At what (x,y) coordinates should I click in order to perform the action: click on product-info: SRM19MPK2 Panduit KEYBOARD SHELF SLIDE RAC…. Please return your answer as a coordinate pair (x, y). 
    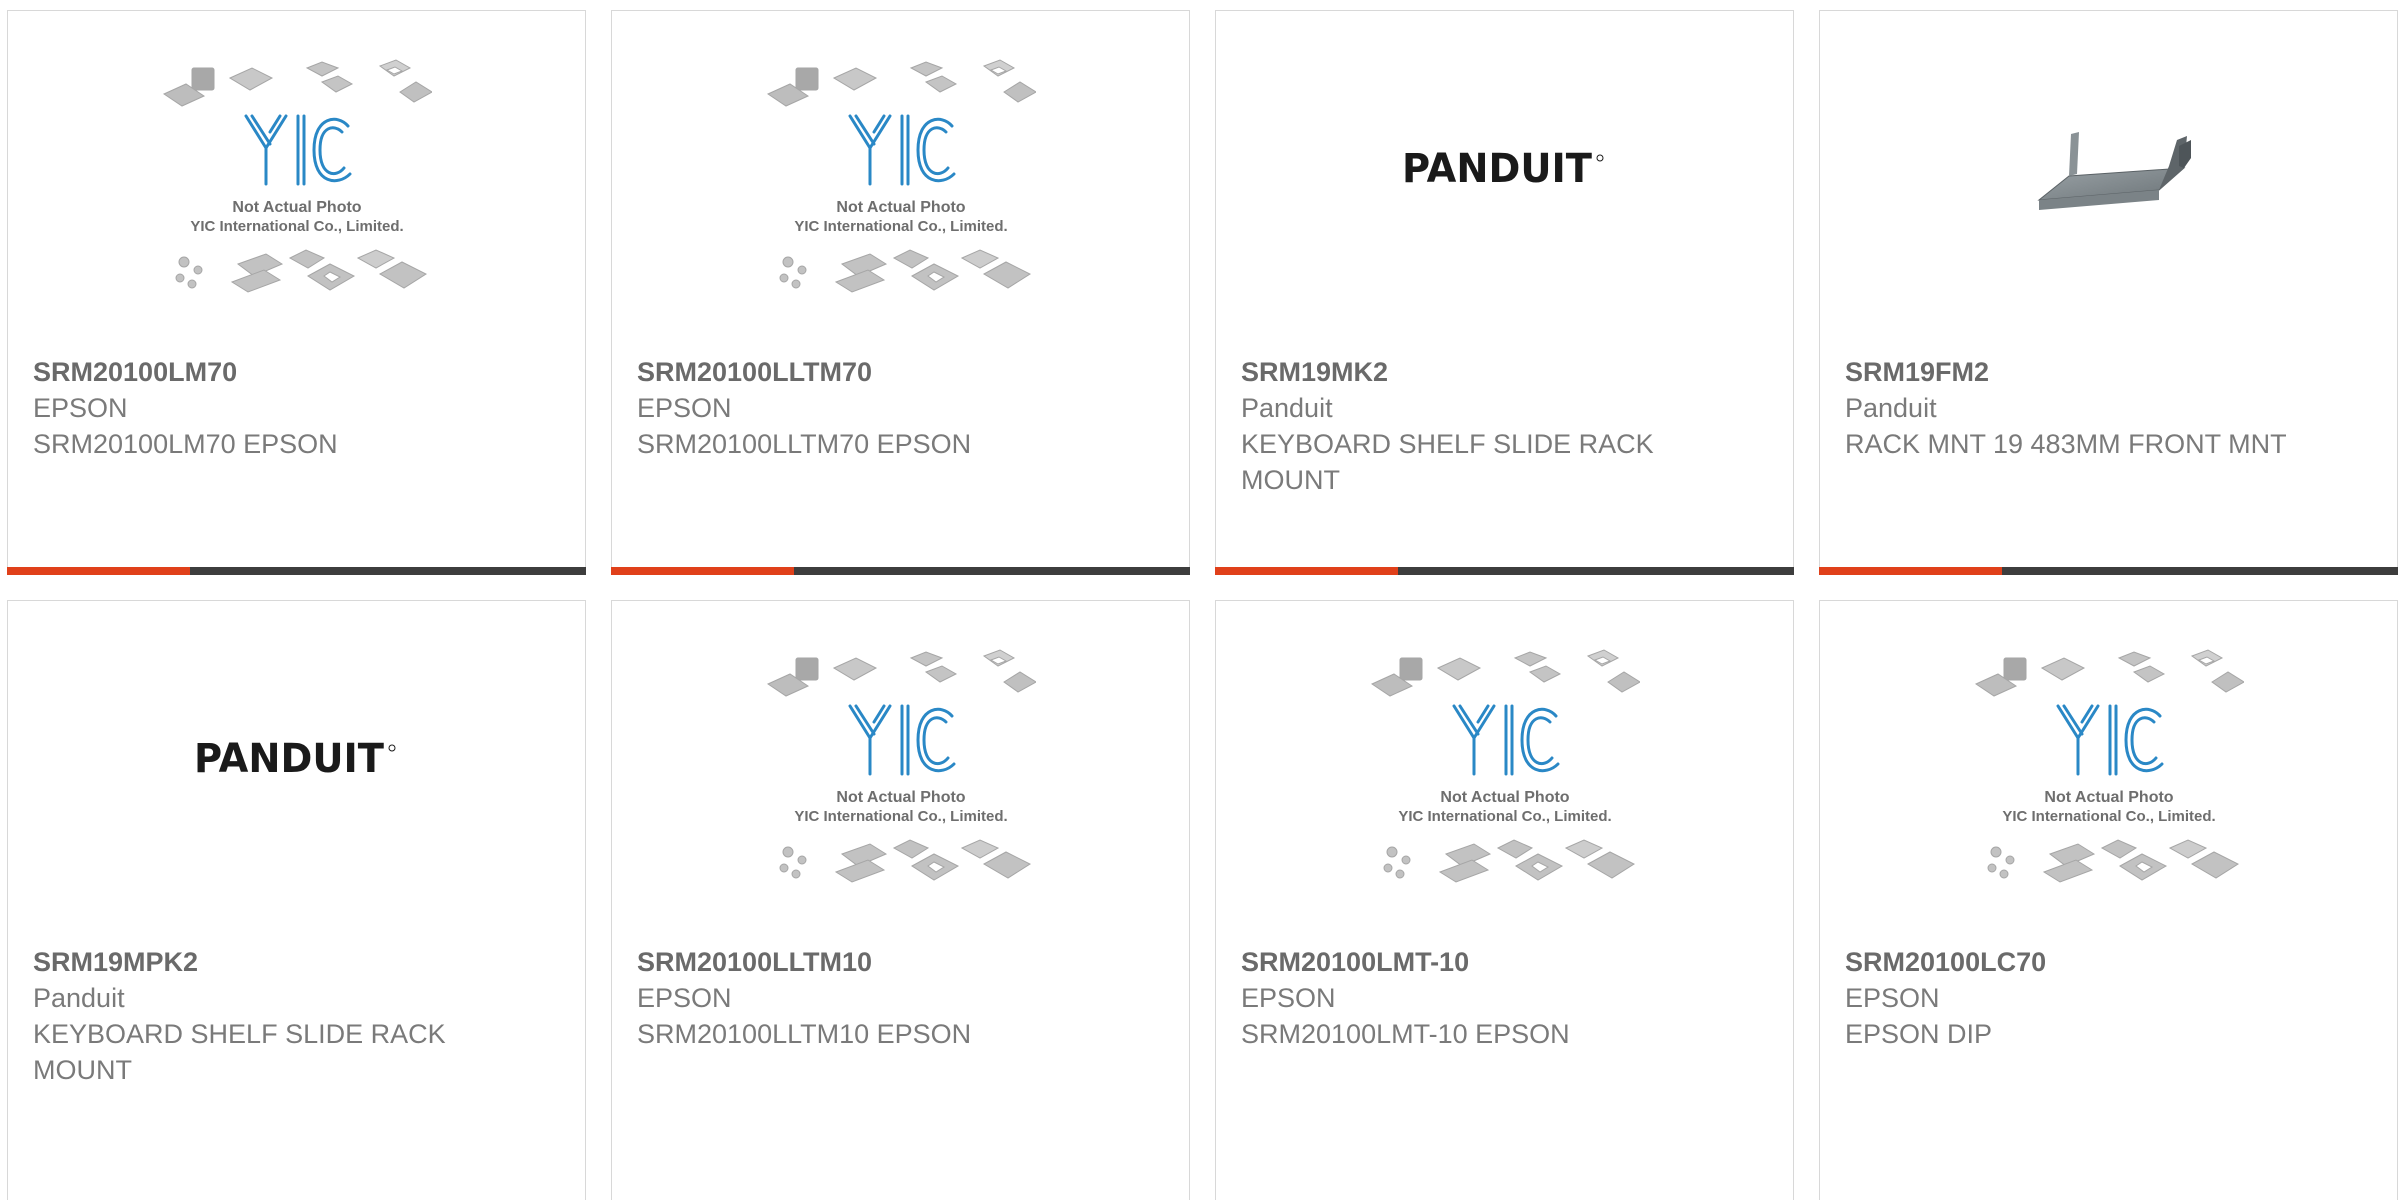
    Looking at the image, I should click on (264, 1016).